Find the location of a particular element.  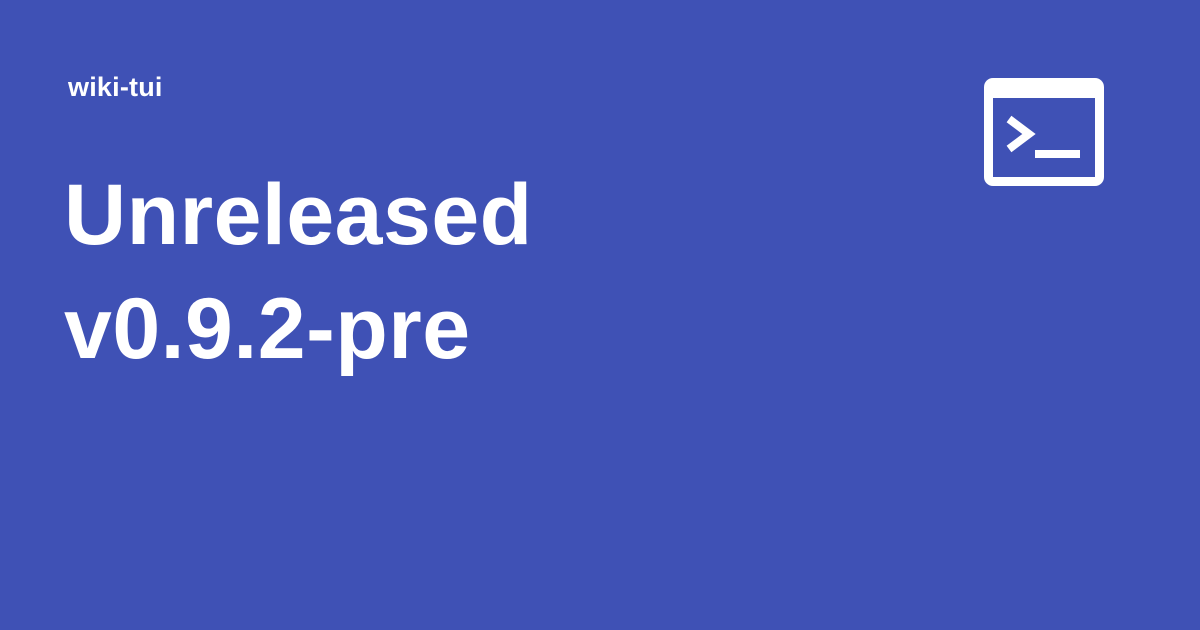

terminal-icon is located at coordinates (1044, 132).